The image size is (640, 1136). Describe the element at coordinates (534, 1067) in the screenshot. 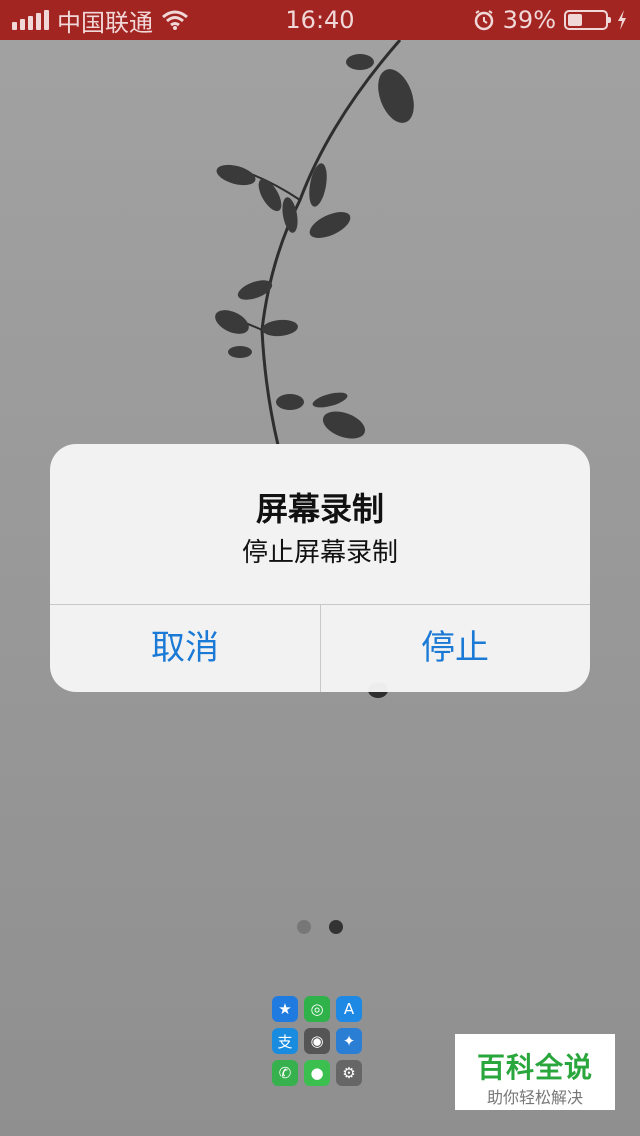

I see `watermark-title: 百科全说` at that location.